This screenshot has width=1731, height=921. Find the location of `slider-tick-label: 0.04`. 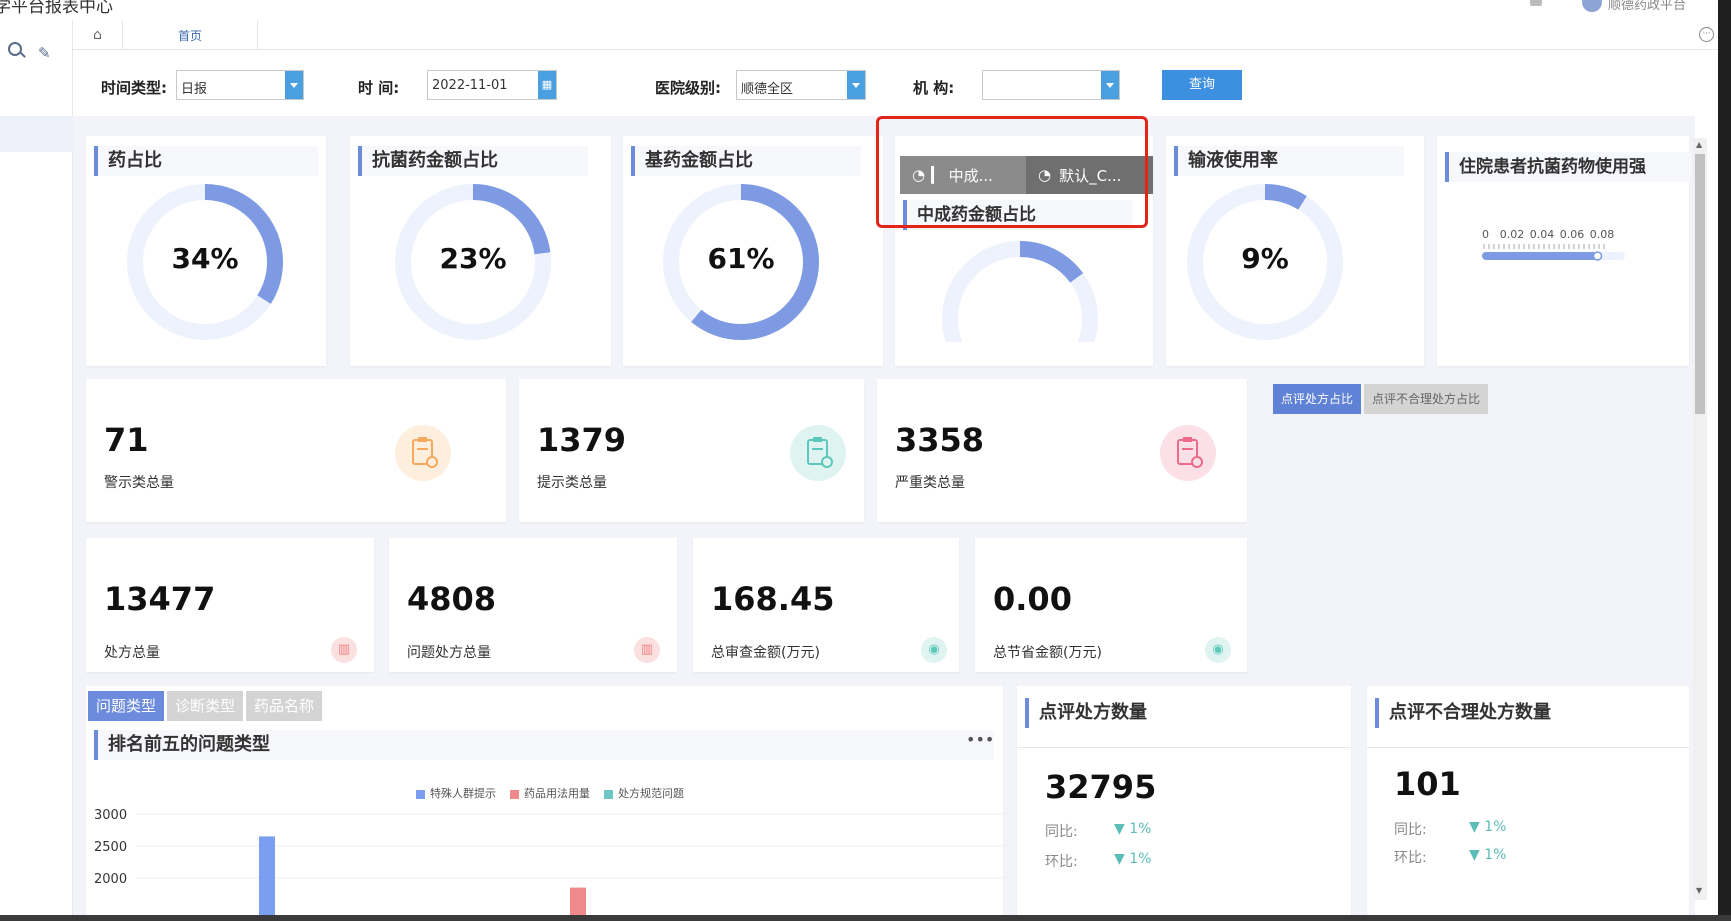

slider-tick-label: 0.04 is located at coordinates (1542, 234).